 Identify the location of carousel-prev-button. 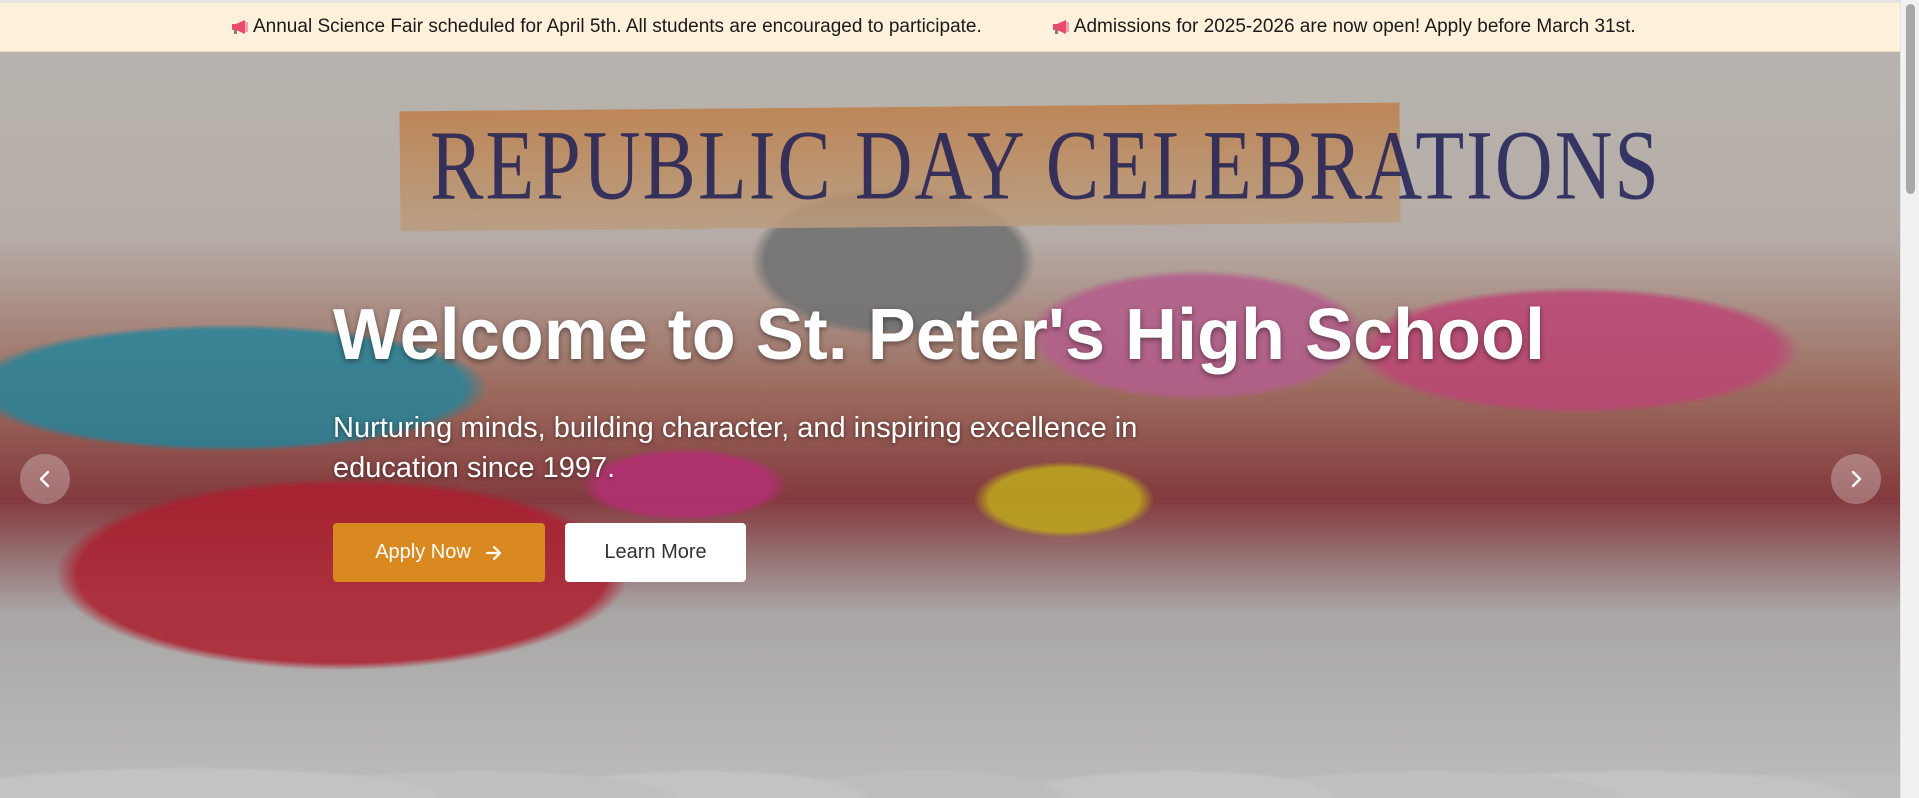
(45, 479).